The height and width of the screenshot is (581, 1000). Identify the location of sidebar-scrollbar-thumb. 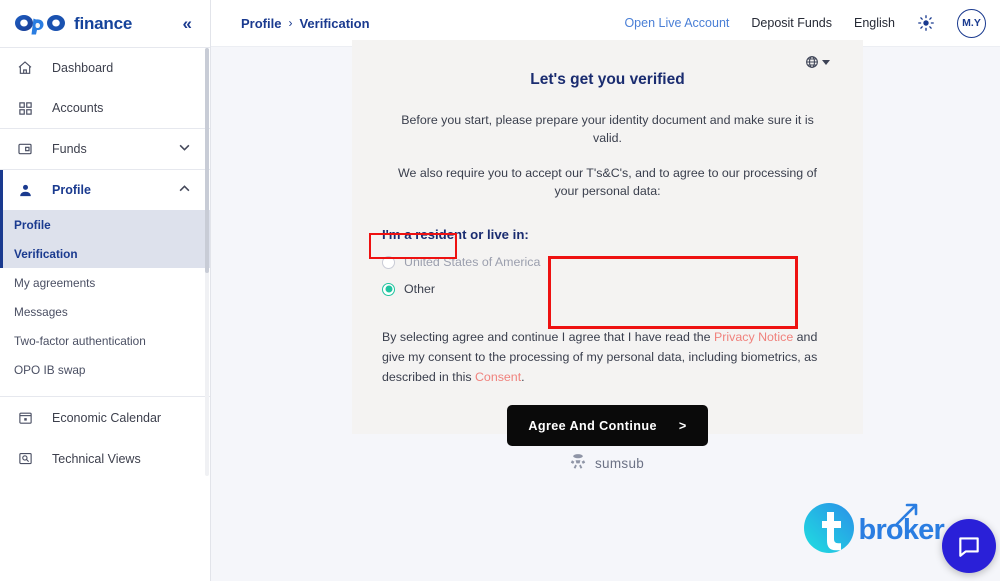
(207, 160).